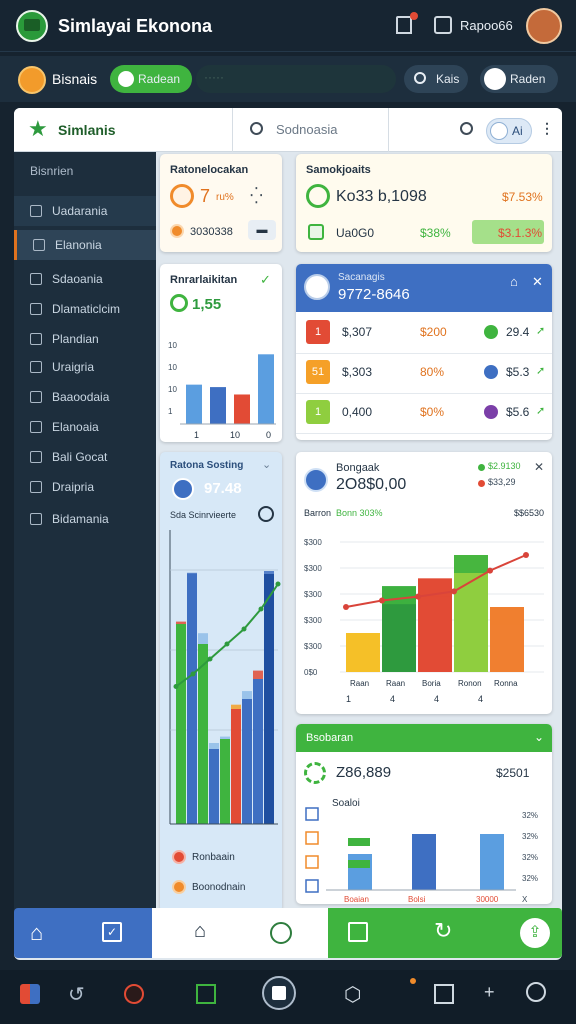  I want to click on card-d-home-icon: ⌂, so click(514, 281).